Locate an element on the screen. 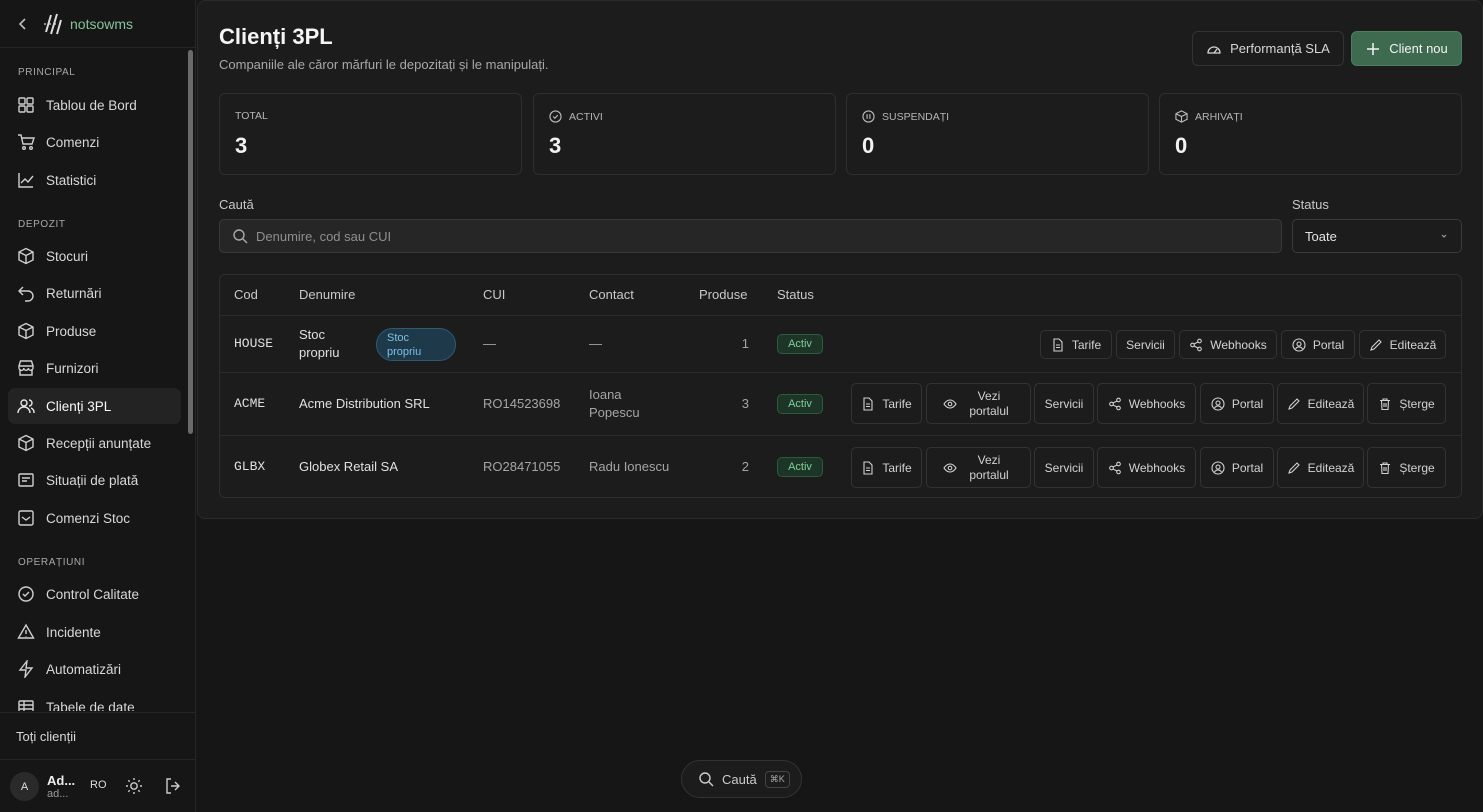 This screenshot has height=812, width=1483. stat-label: ARHIVAȚI is located at coordinates (1209, 116).